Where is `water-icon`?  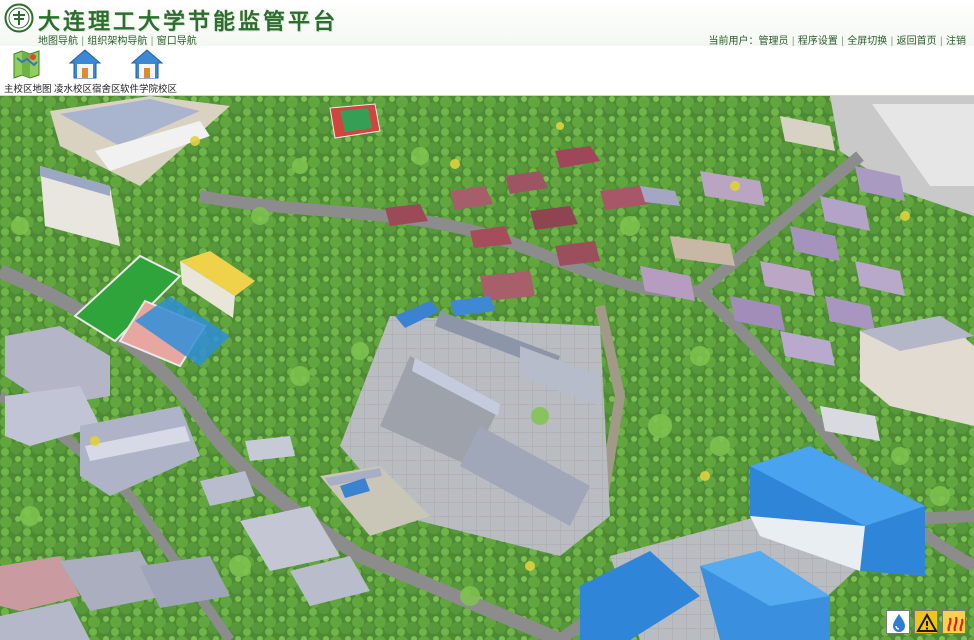 water-icon is located at coordinates (898, 622).